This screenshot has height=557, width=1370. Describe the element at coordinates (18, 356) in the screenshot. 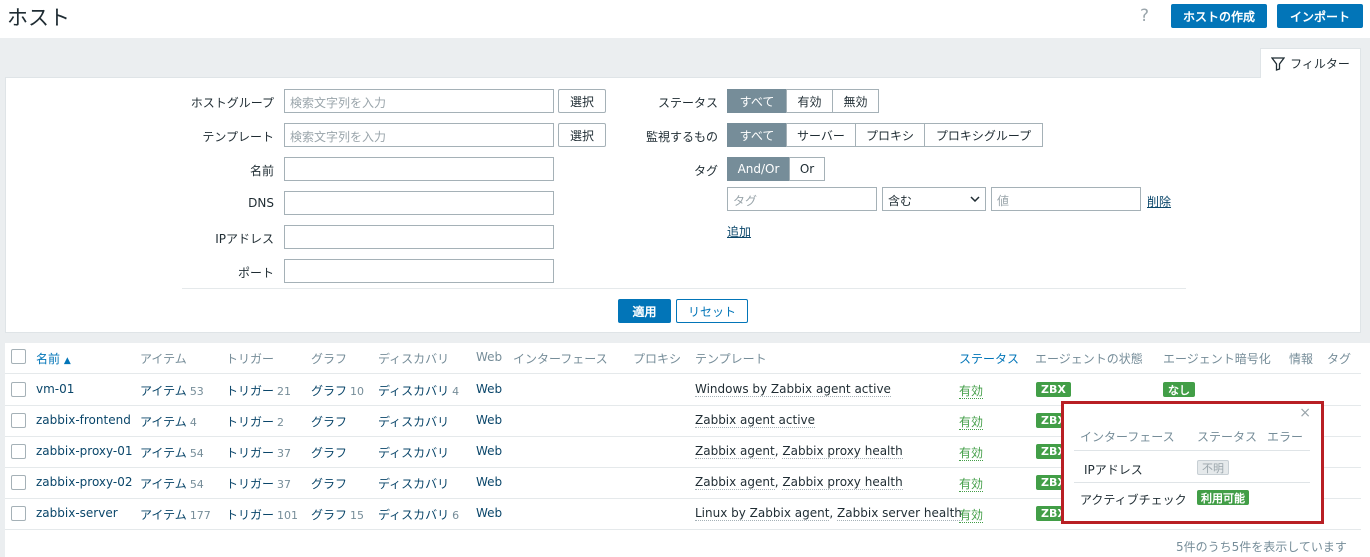

I see `select-all-checkbox` at that location.